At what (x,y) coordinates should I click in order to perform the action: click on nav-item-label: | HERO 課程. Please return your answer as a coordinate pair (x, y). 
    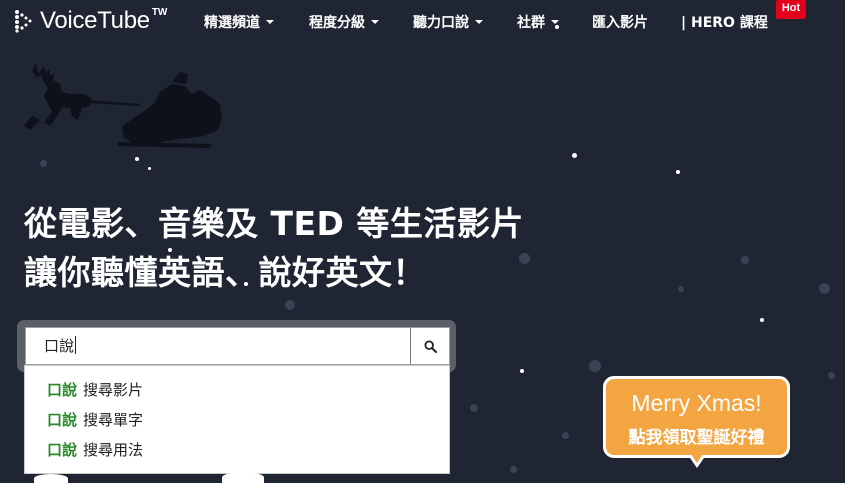
    Looking at the image, I should click on (724, 23).